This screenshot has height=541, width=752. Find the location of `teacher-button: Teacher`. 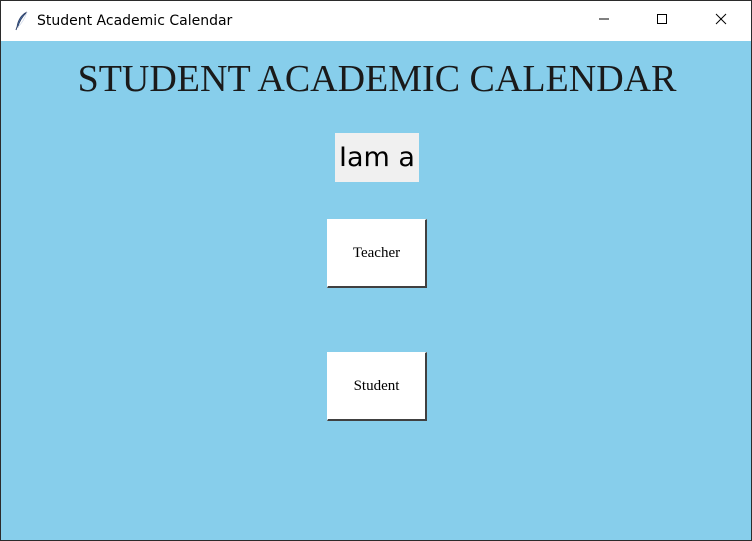

teacher-button: Teacher is located at coordinates (377, 253).